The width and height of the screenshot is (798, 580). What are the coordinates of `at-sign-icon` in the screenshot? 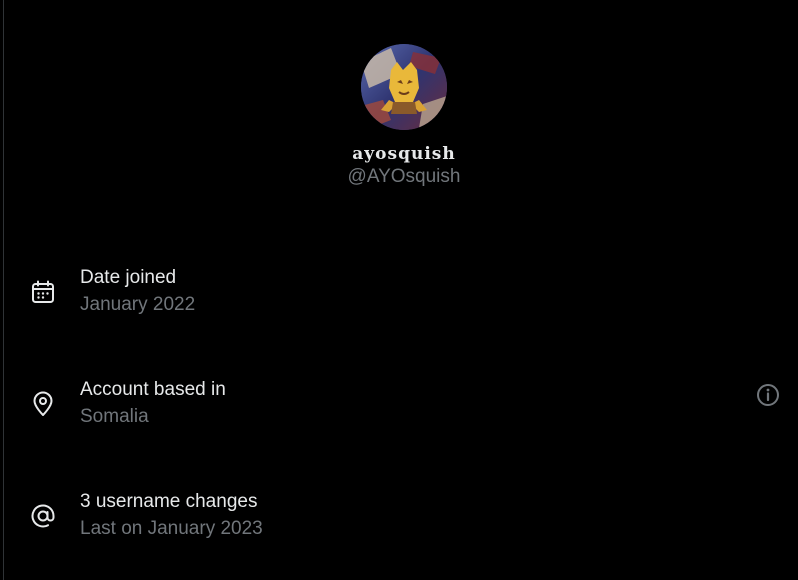 It's located at (43, 516).